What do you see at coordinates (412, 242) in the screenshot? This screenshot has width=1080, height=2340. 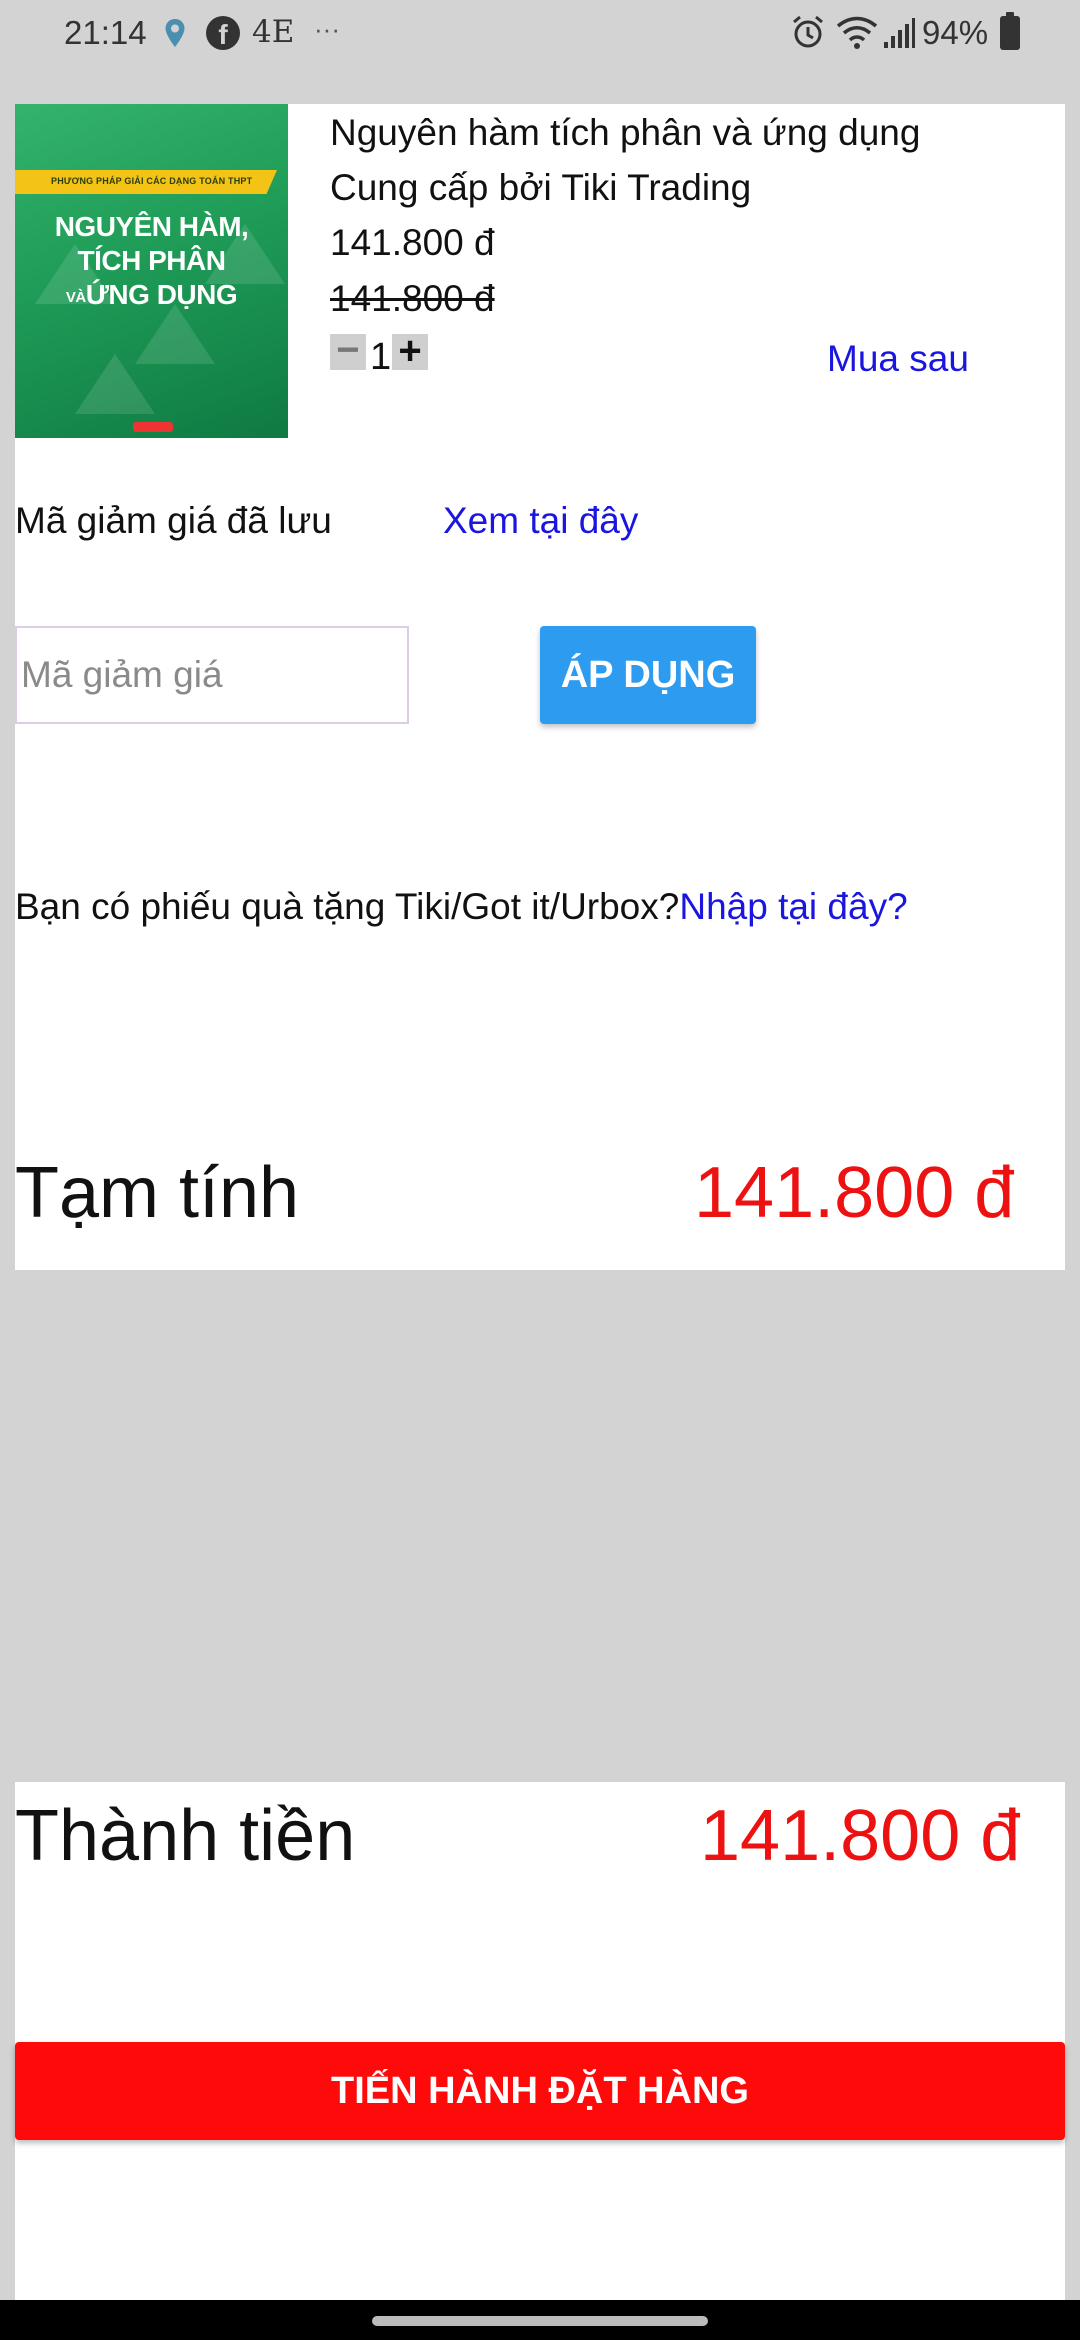 I see `product-price: 141.800 đ` at bounding box center [412, 242].